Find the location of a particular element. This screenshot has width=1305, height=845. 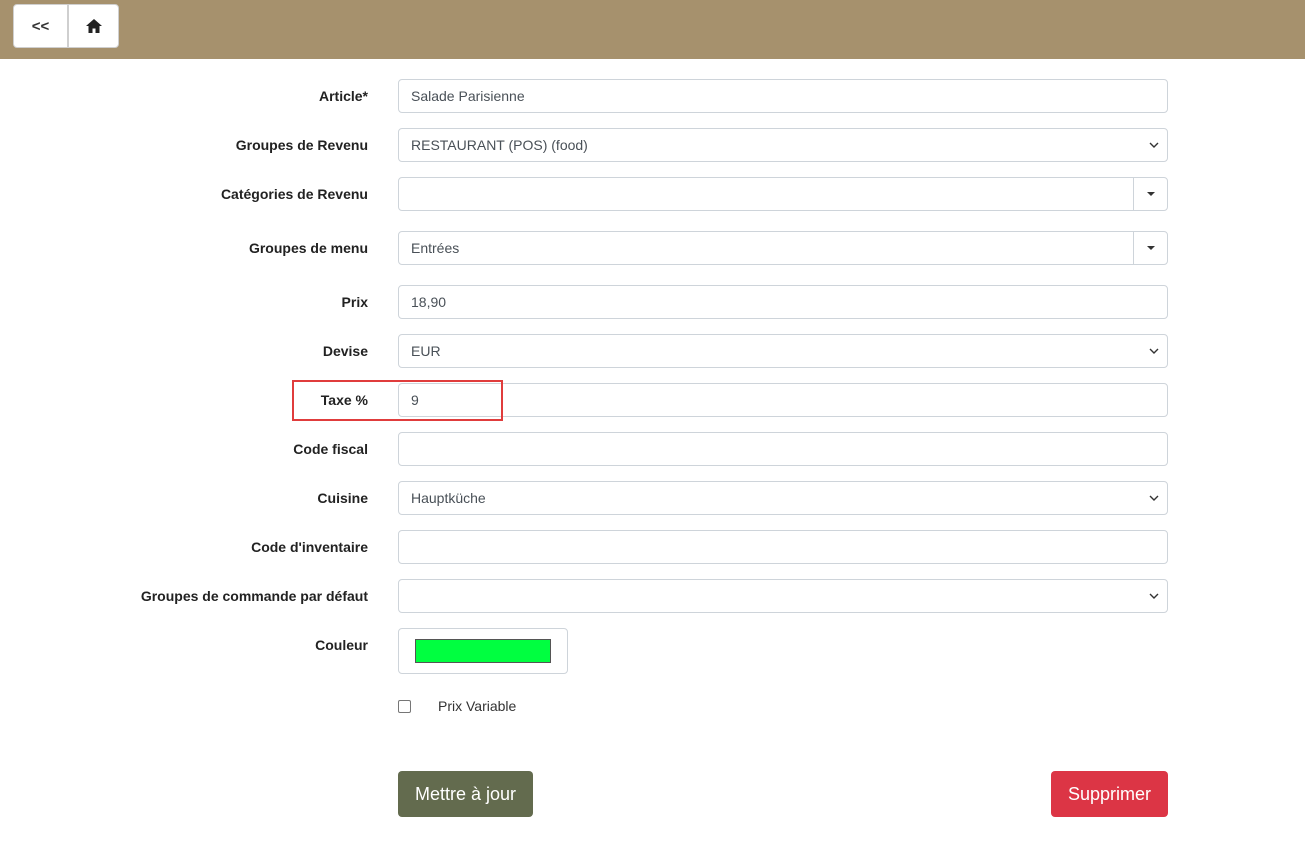

article-input: Salade Parisienne is located at coordinates (783, 96).